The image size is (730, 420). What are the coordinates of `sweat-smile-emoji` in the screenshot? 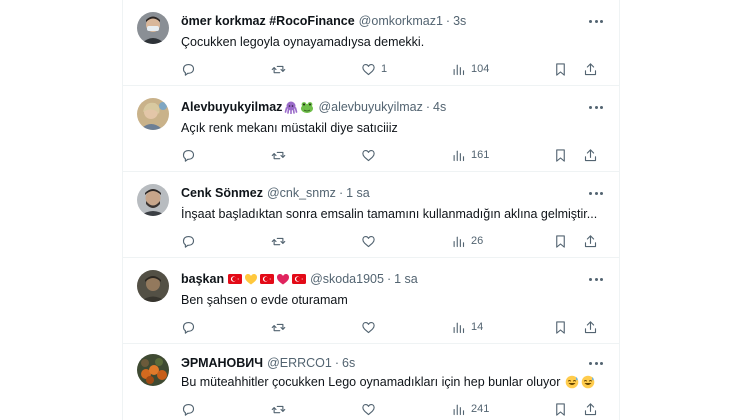 It's located at (572, 382).